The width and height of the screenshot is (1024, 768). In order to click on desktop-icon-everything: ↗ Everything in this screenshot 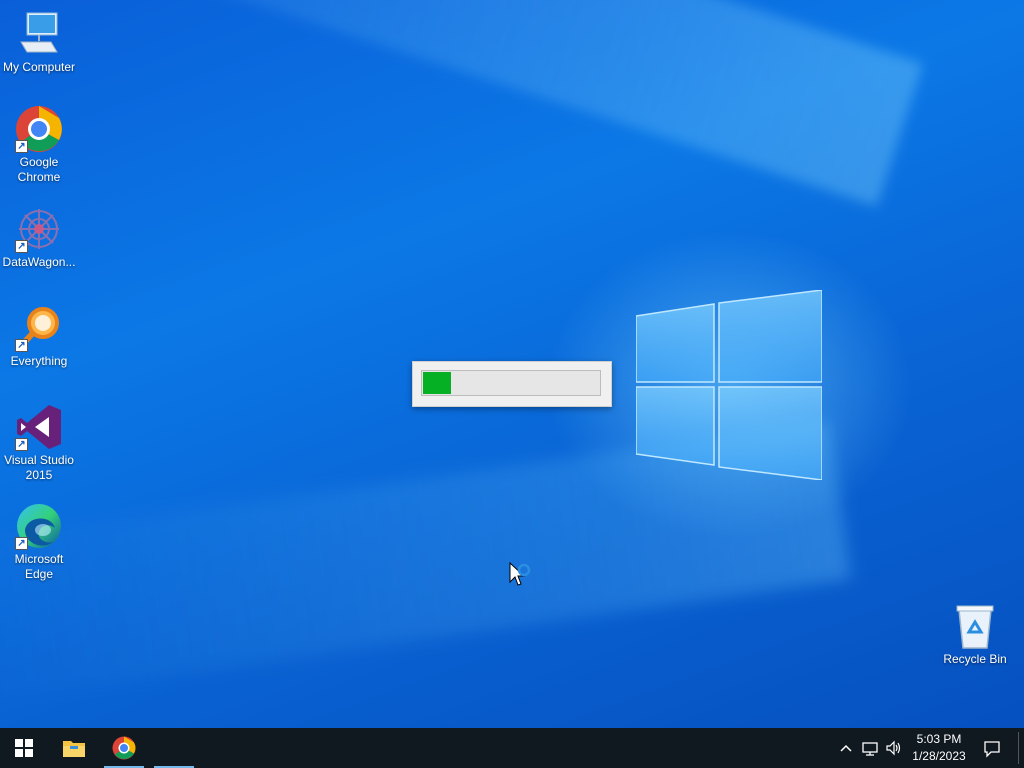, I will do `click(39, 336)`.